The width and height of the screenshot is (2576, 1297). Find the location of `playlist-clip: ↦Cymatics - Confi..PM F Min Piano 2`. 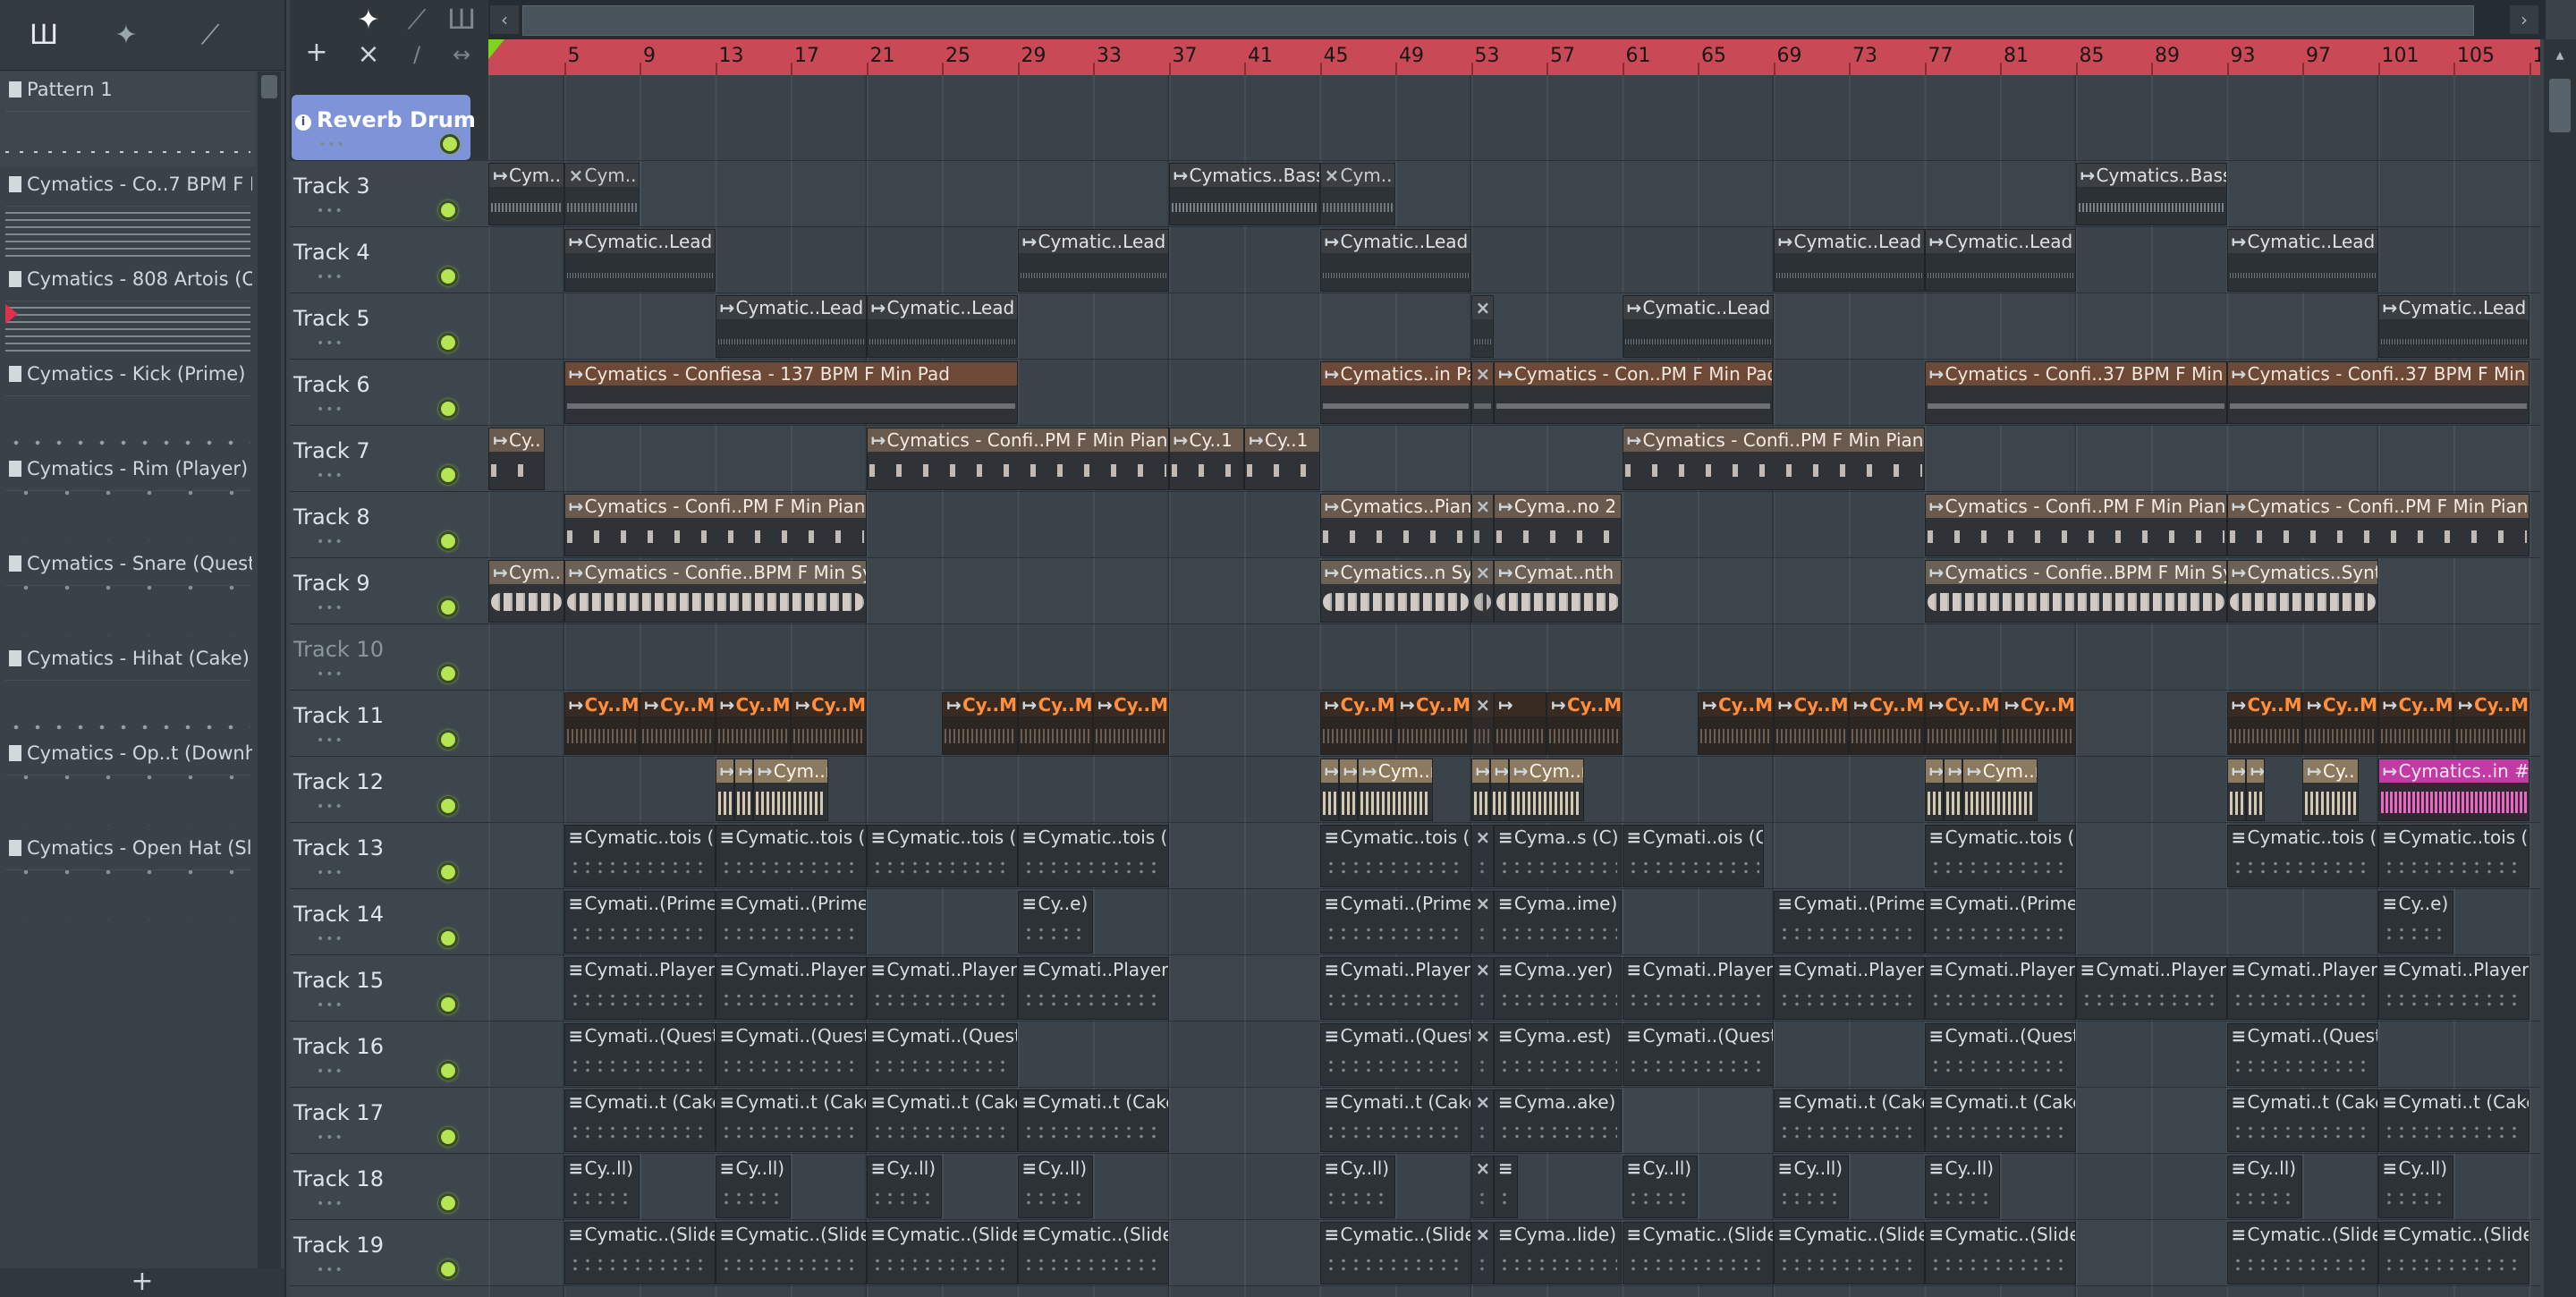

playlist-clip: ↦Cymatics - Confi..PM F Min Piano 2 is located at coordinates (2377, 525).